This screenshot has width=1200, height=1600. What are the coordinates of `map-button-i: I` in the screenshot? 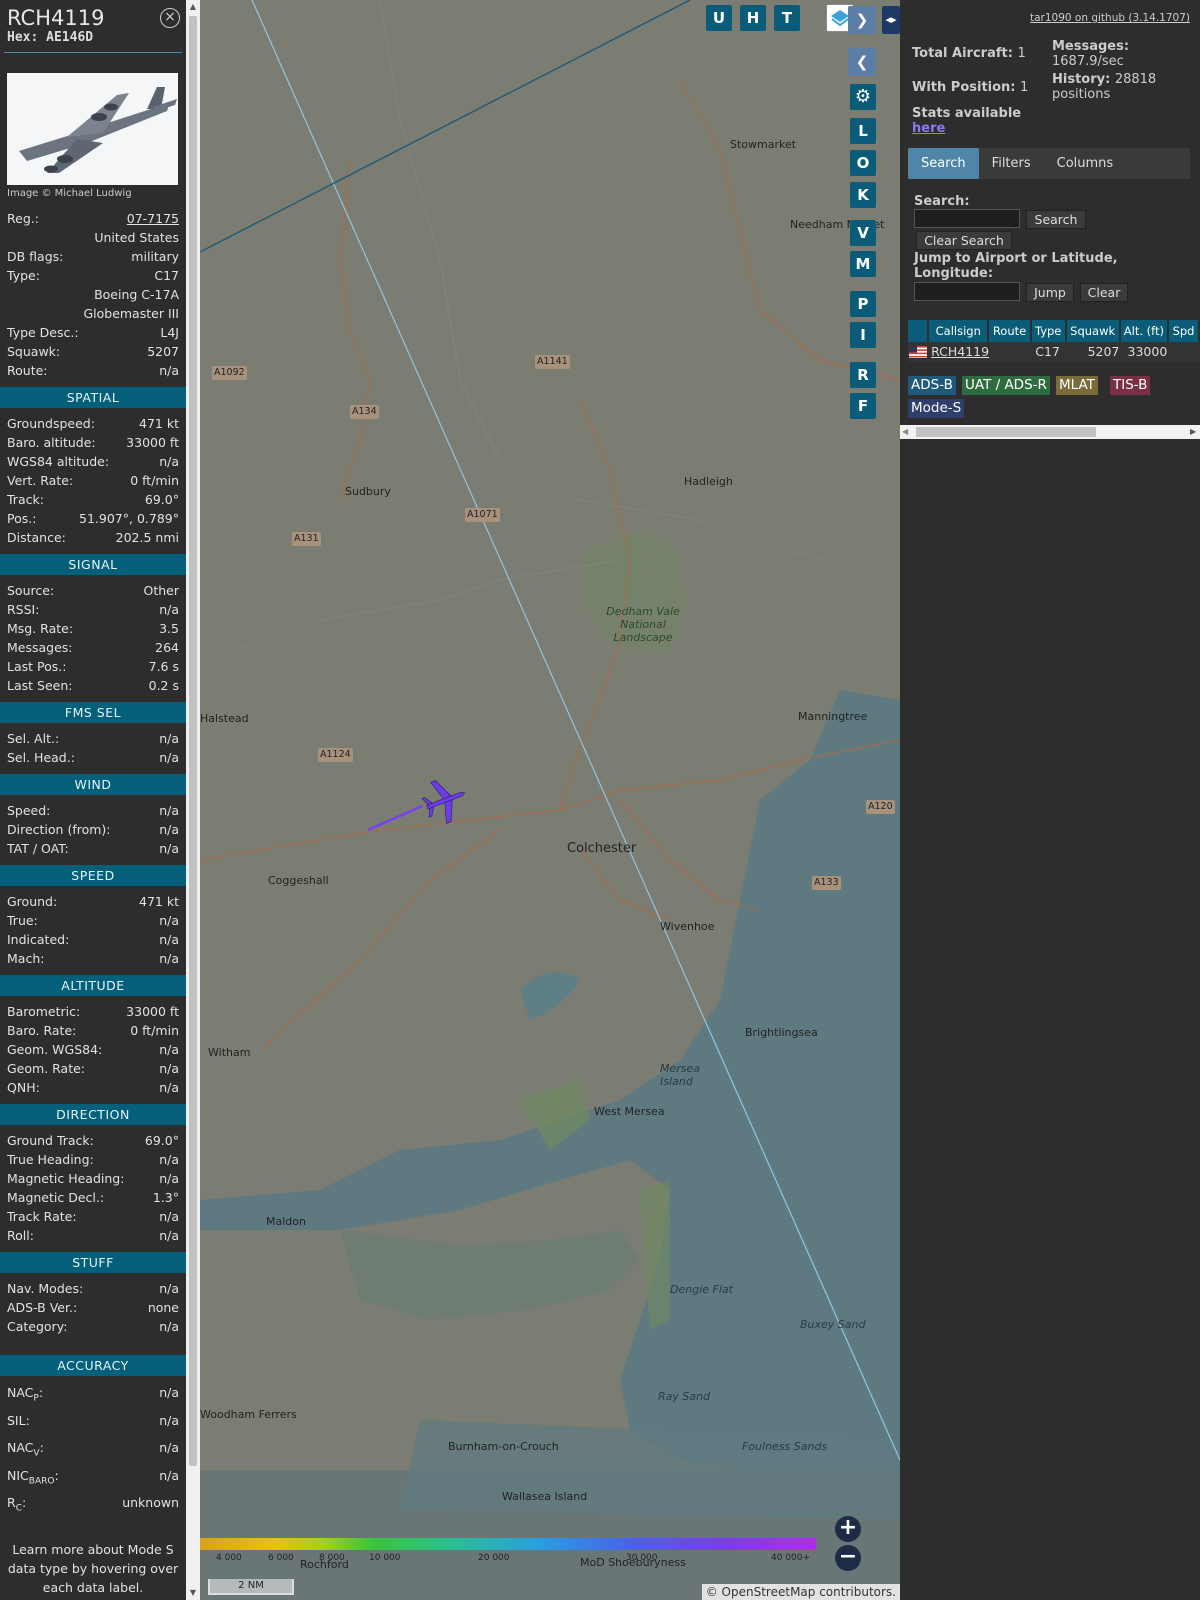 It's located at (863, 335).